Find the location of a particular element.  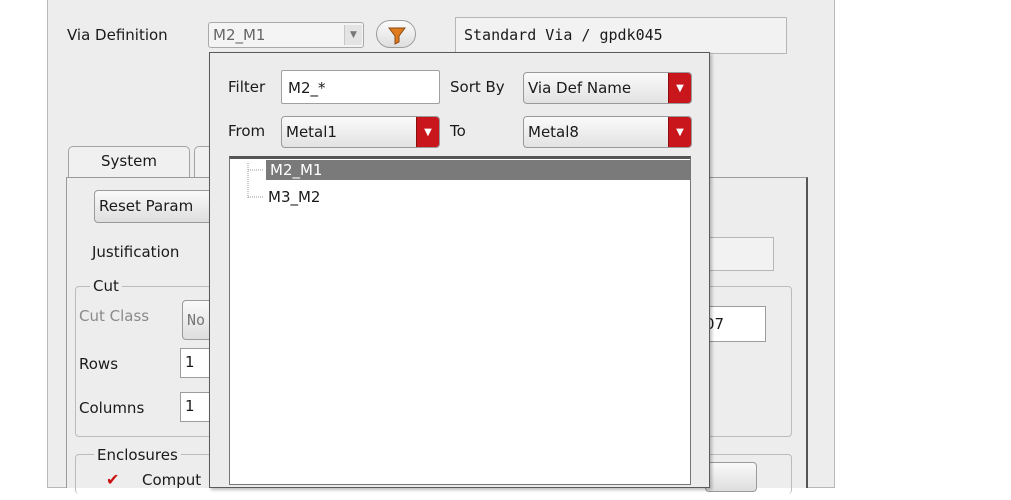

tab-system: System is located at coordinates (129, 162).